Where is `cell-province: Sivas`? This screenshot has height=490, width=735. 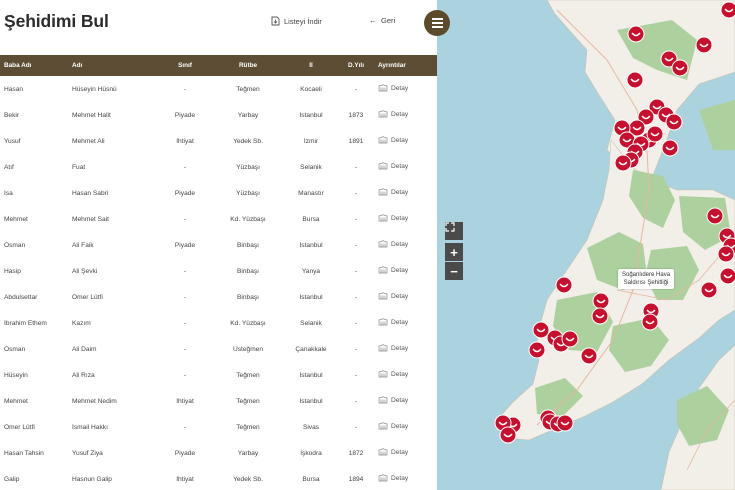
cell-province: Sivas is located at coordinates (311, 427).